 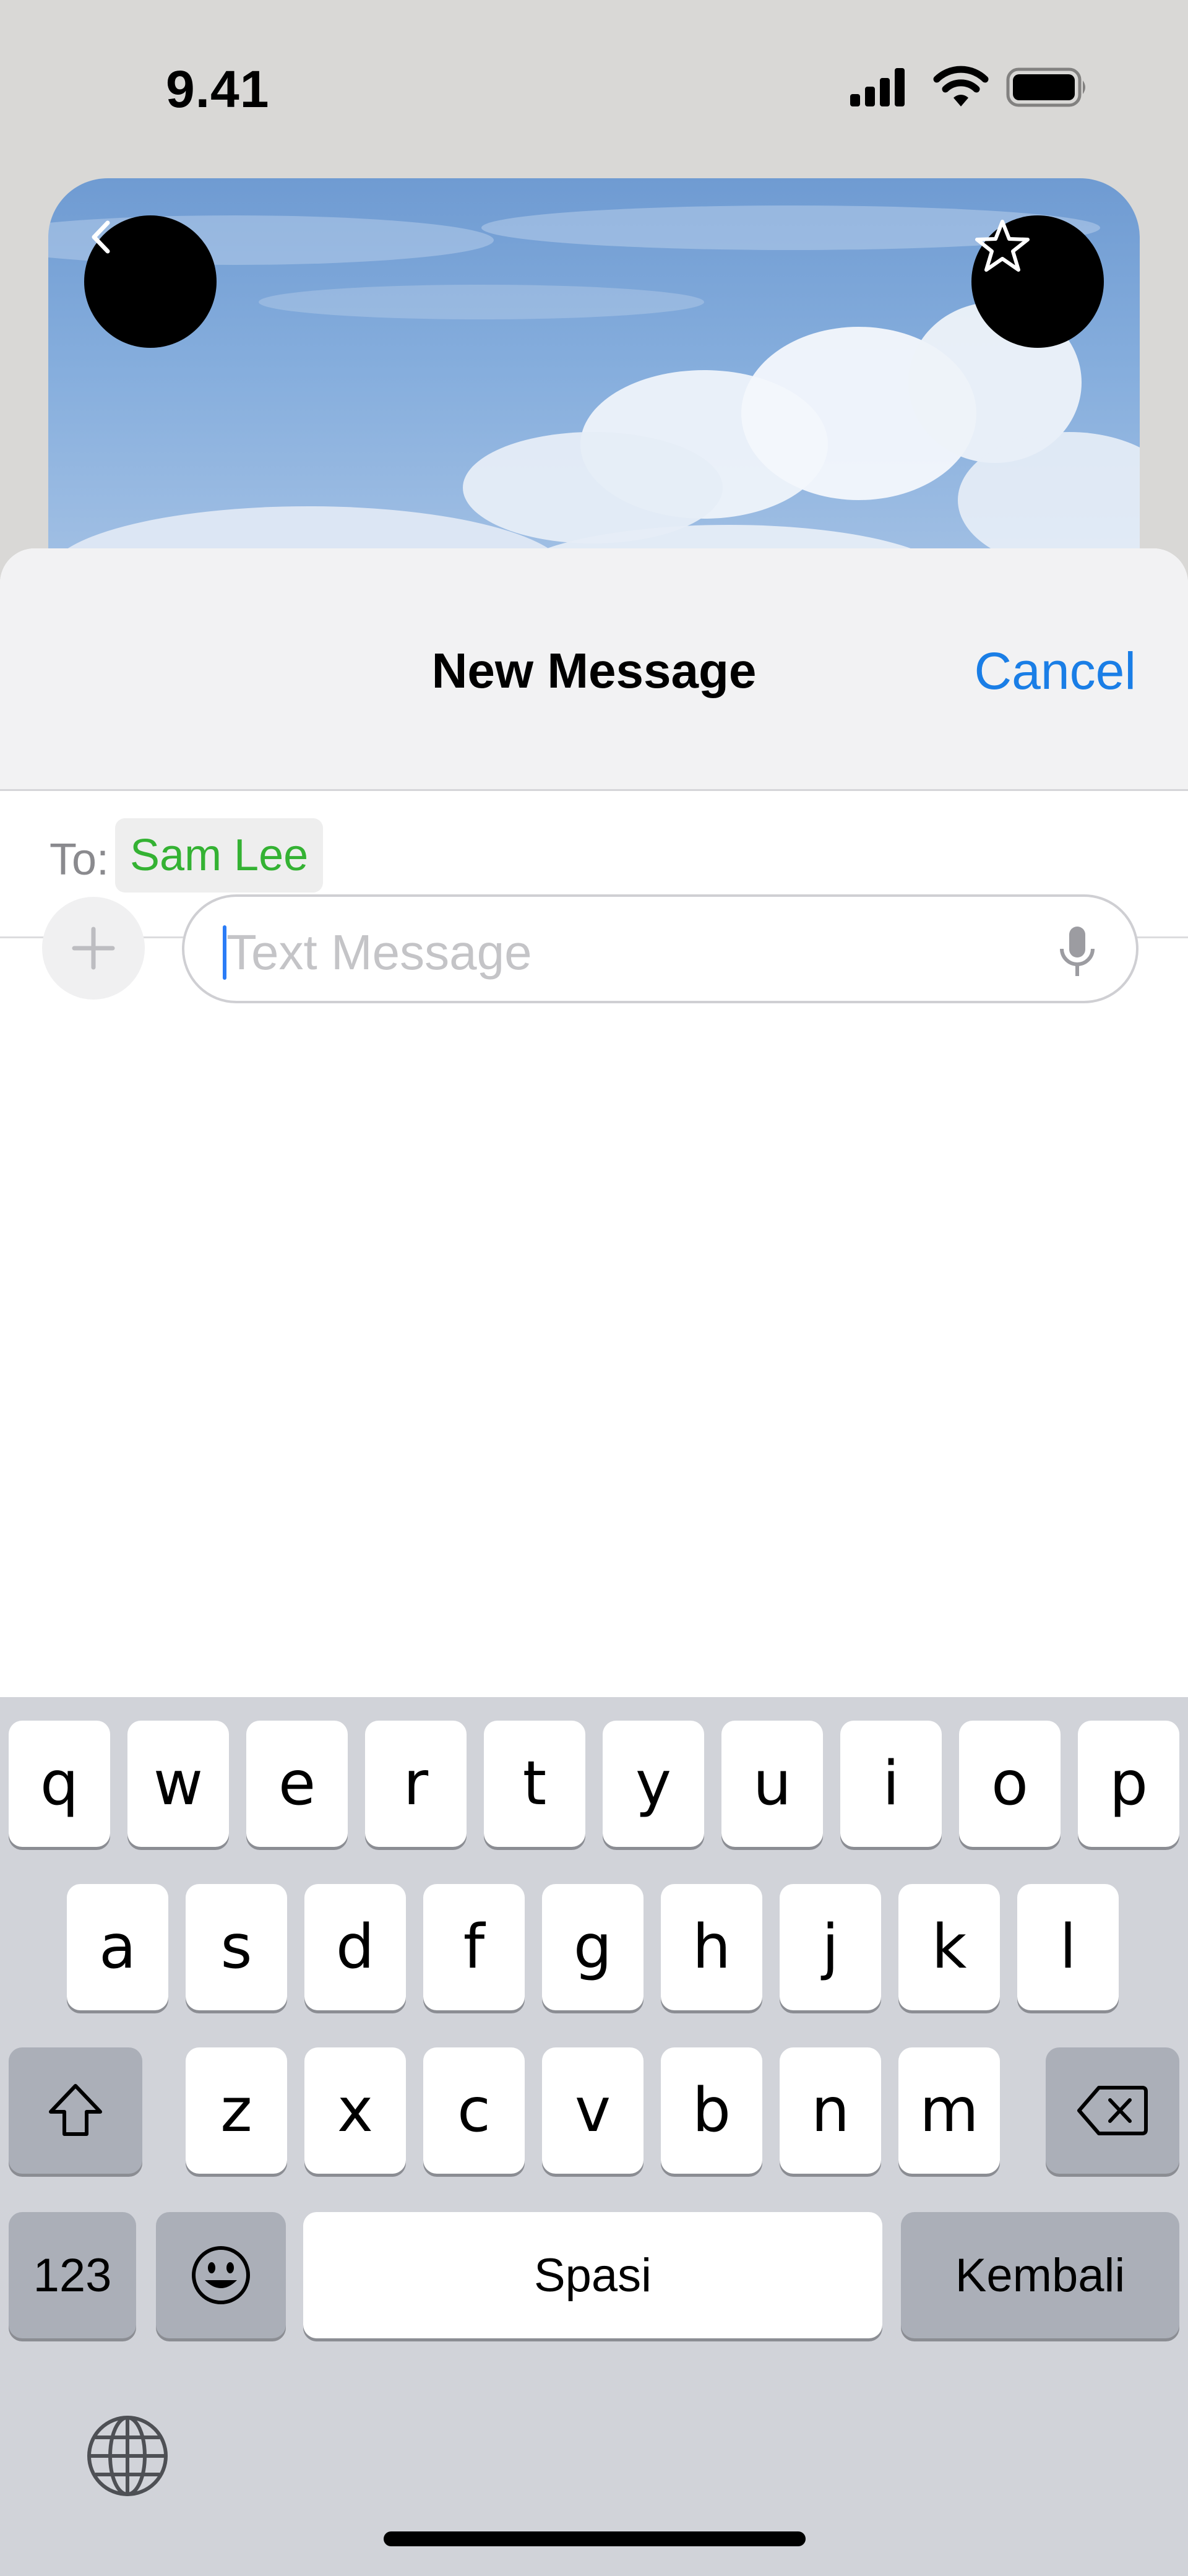 I want to click on key-s: s, so click(x=236, y=1947).